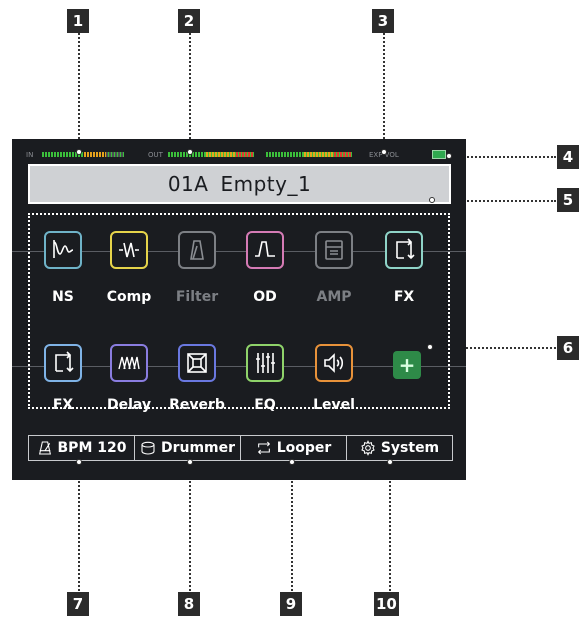 The height and width of the screenshot is (617, 581). What do you see at coordinates (304, 448) in the screenshot?
I see `tab-looper-label: Looper` at bounding box center [304, 448].